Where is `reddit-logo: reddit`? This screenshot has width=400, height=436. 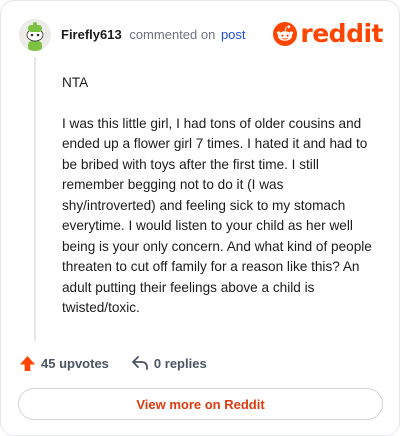 reddit-logo: reddit is located at coordinates (328, 34).